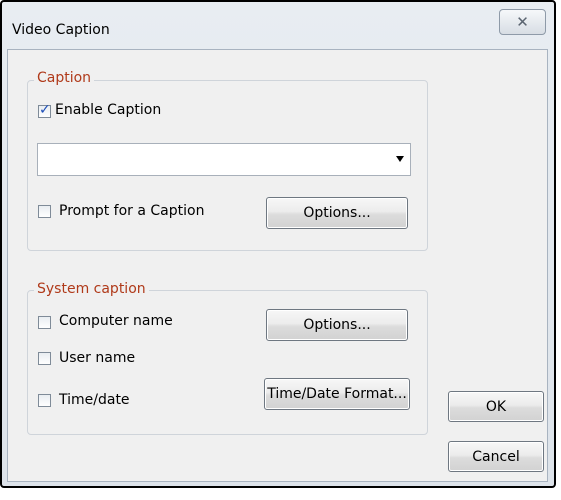 The height and width of the screenshot is (500, 561). I want to click on window-title: Video Caption, so click(61, 30).